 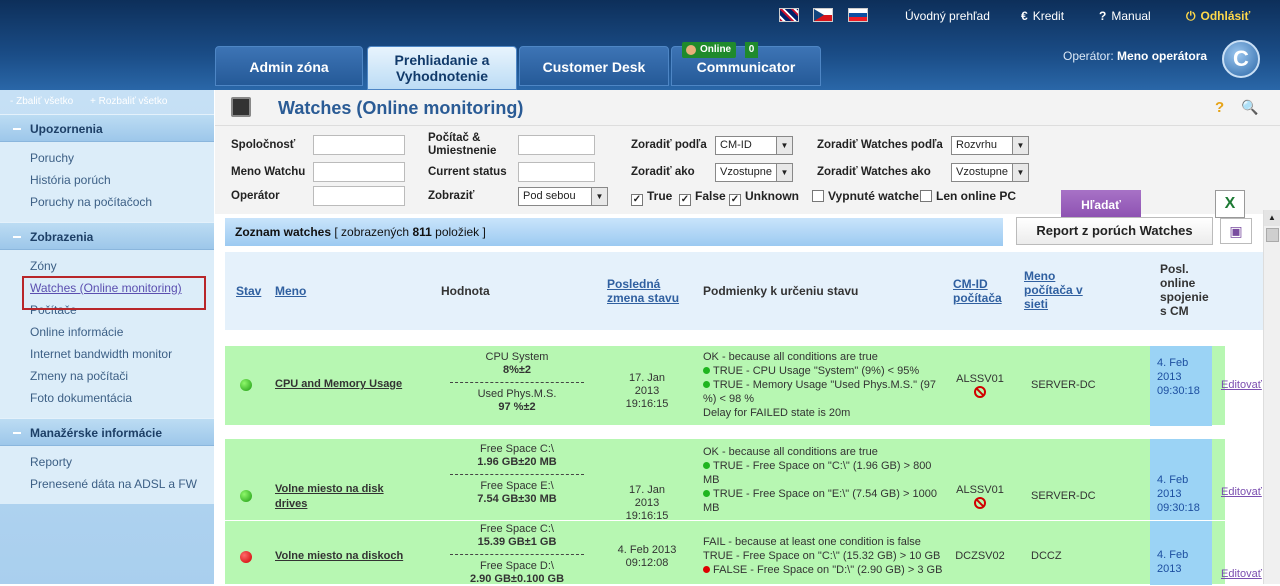 What do you see at coordinates (754, 145) in the screenshot?
I see `sort-by-select: CM-ID ▼` at bounding box center [754, 145].